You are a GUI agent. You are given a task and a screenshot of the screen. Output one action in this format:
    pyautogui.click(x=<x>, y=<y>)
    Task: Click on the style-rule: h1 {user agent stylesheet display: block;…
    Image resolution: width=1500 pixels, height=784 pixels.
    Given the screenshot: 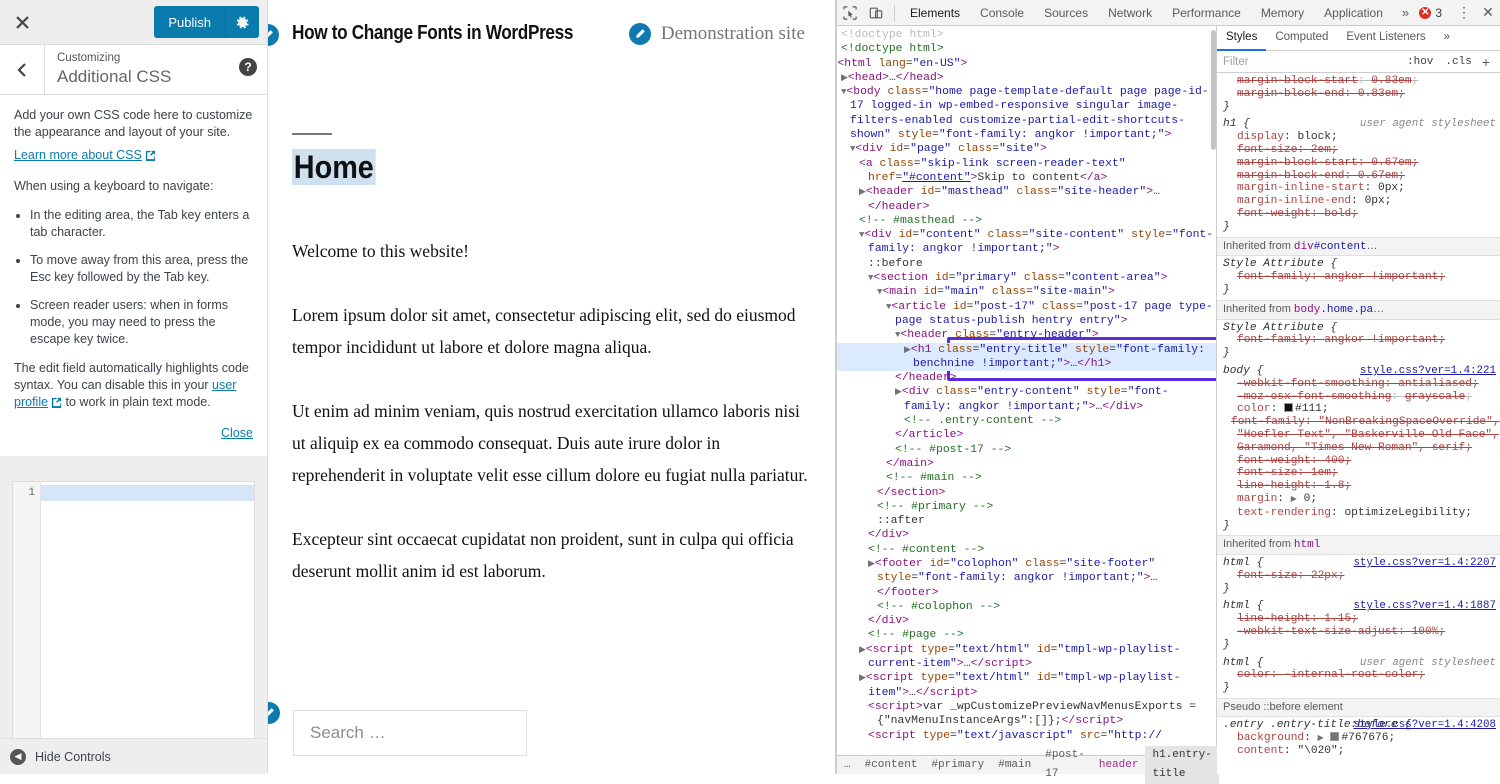 What is the action you would take?
    pyautogui.click(x=1358, y=176)
    